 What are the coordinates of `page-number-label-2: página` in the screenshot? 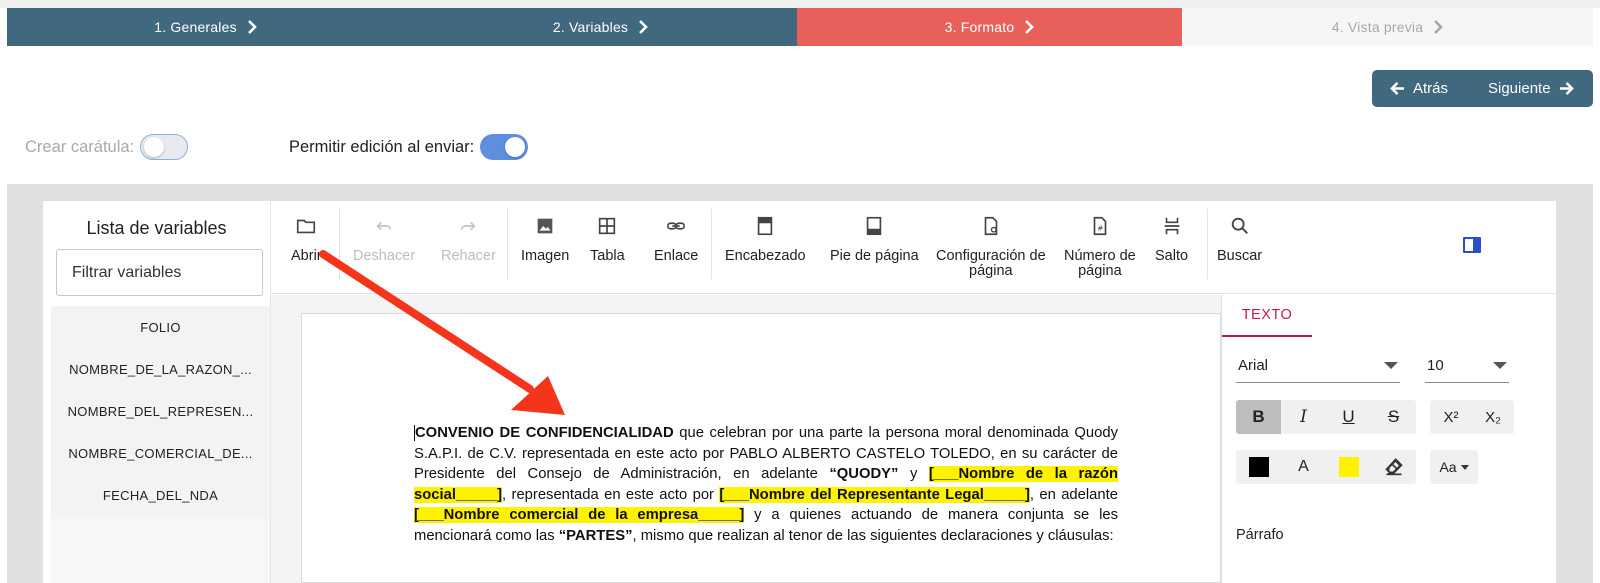 It's located at (1100, 271).